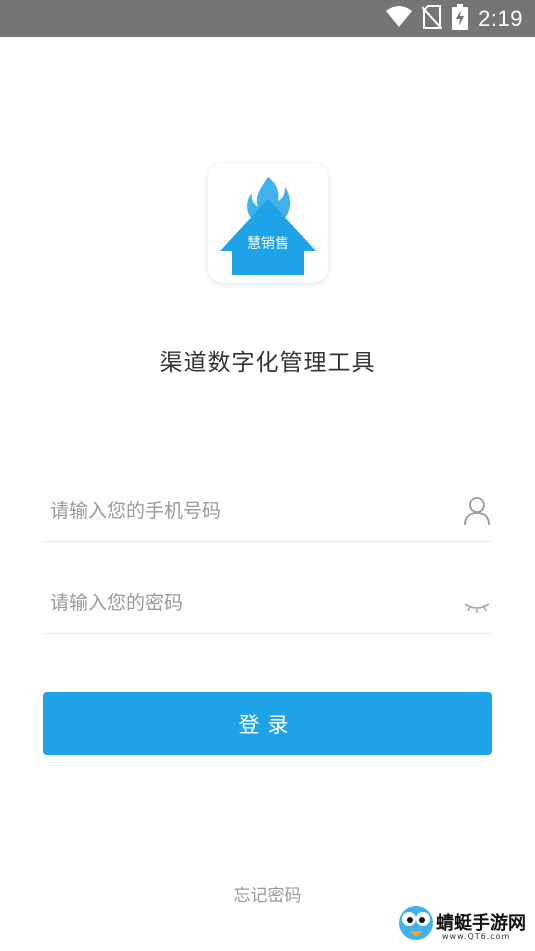  I want to click on logo-text: 慧销售, so click(268, 244).